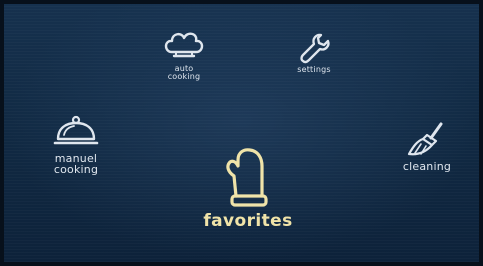 This screenshot has height=266, width=483. What do you see at coordinates (427, 166) in the screenshot?
I see `cleaning-label: cleaning` at bounding box center [427, 166].